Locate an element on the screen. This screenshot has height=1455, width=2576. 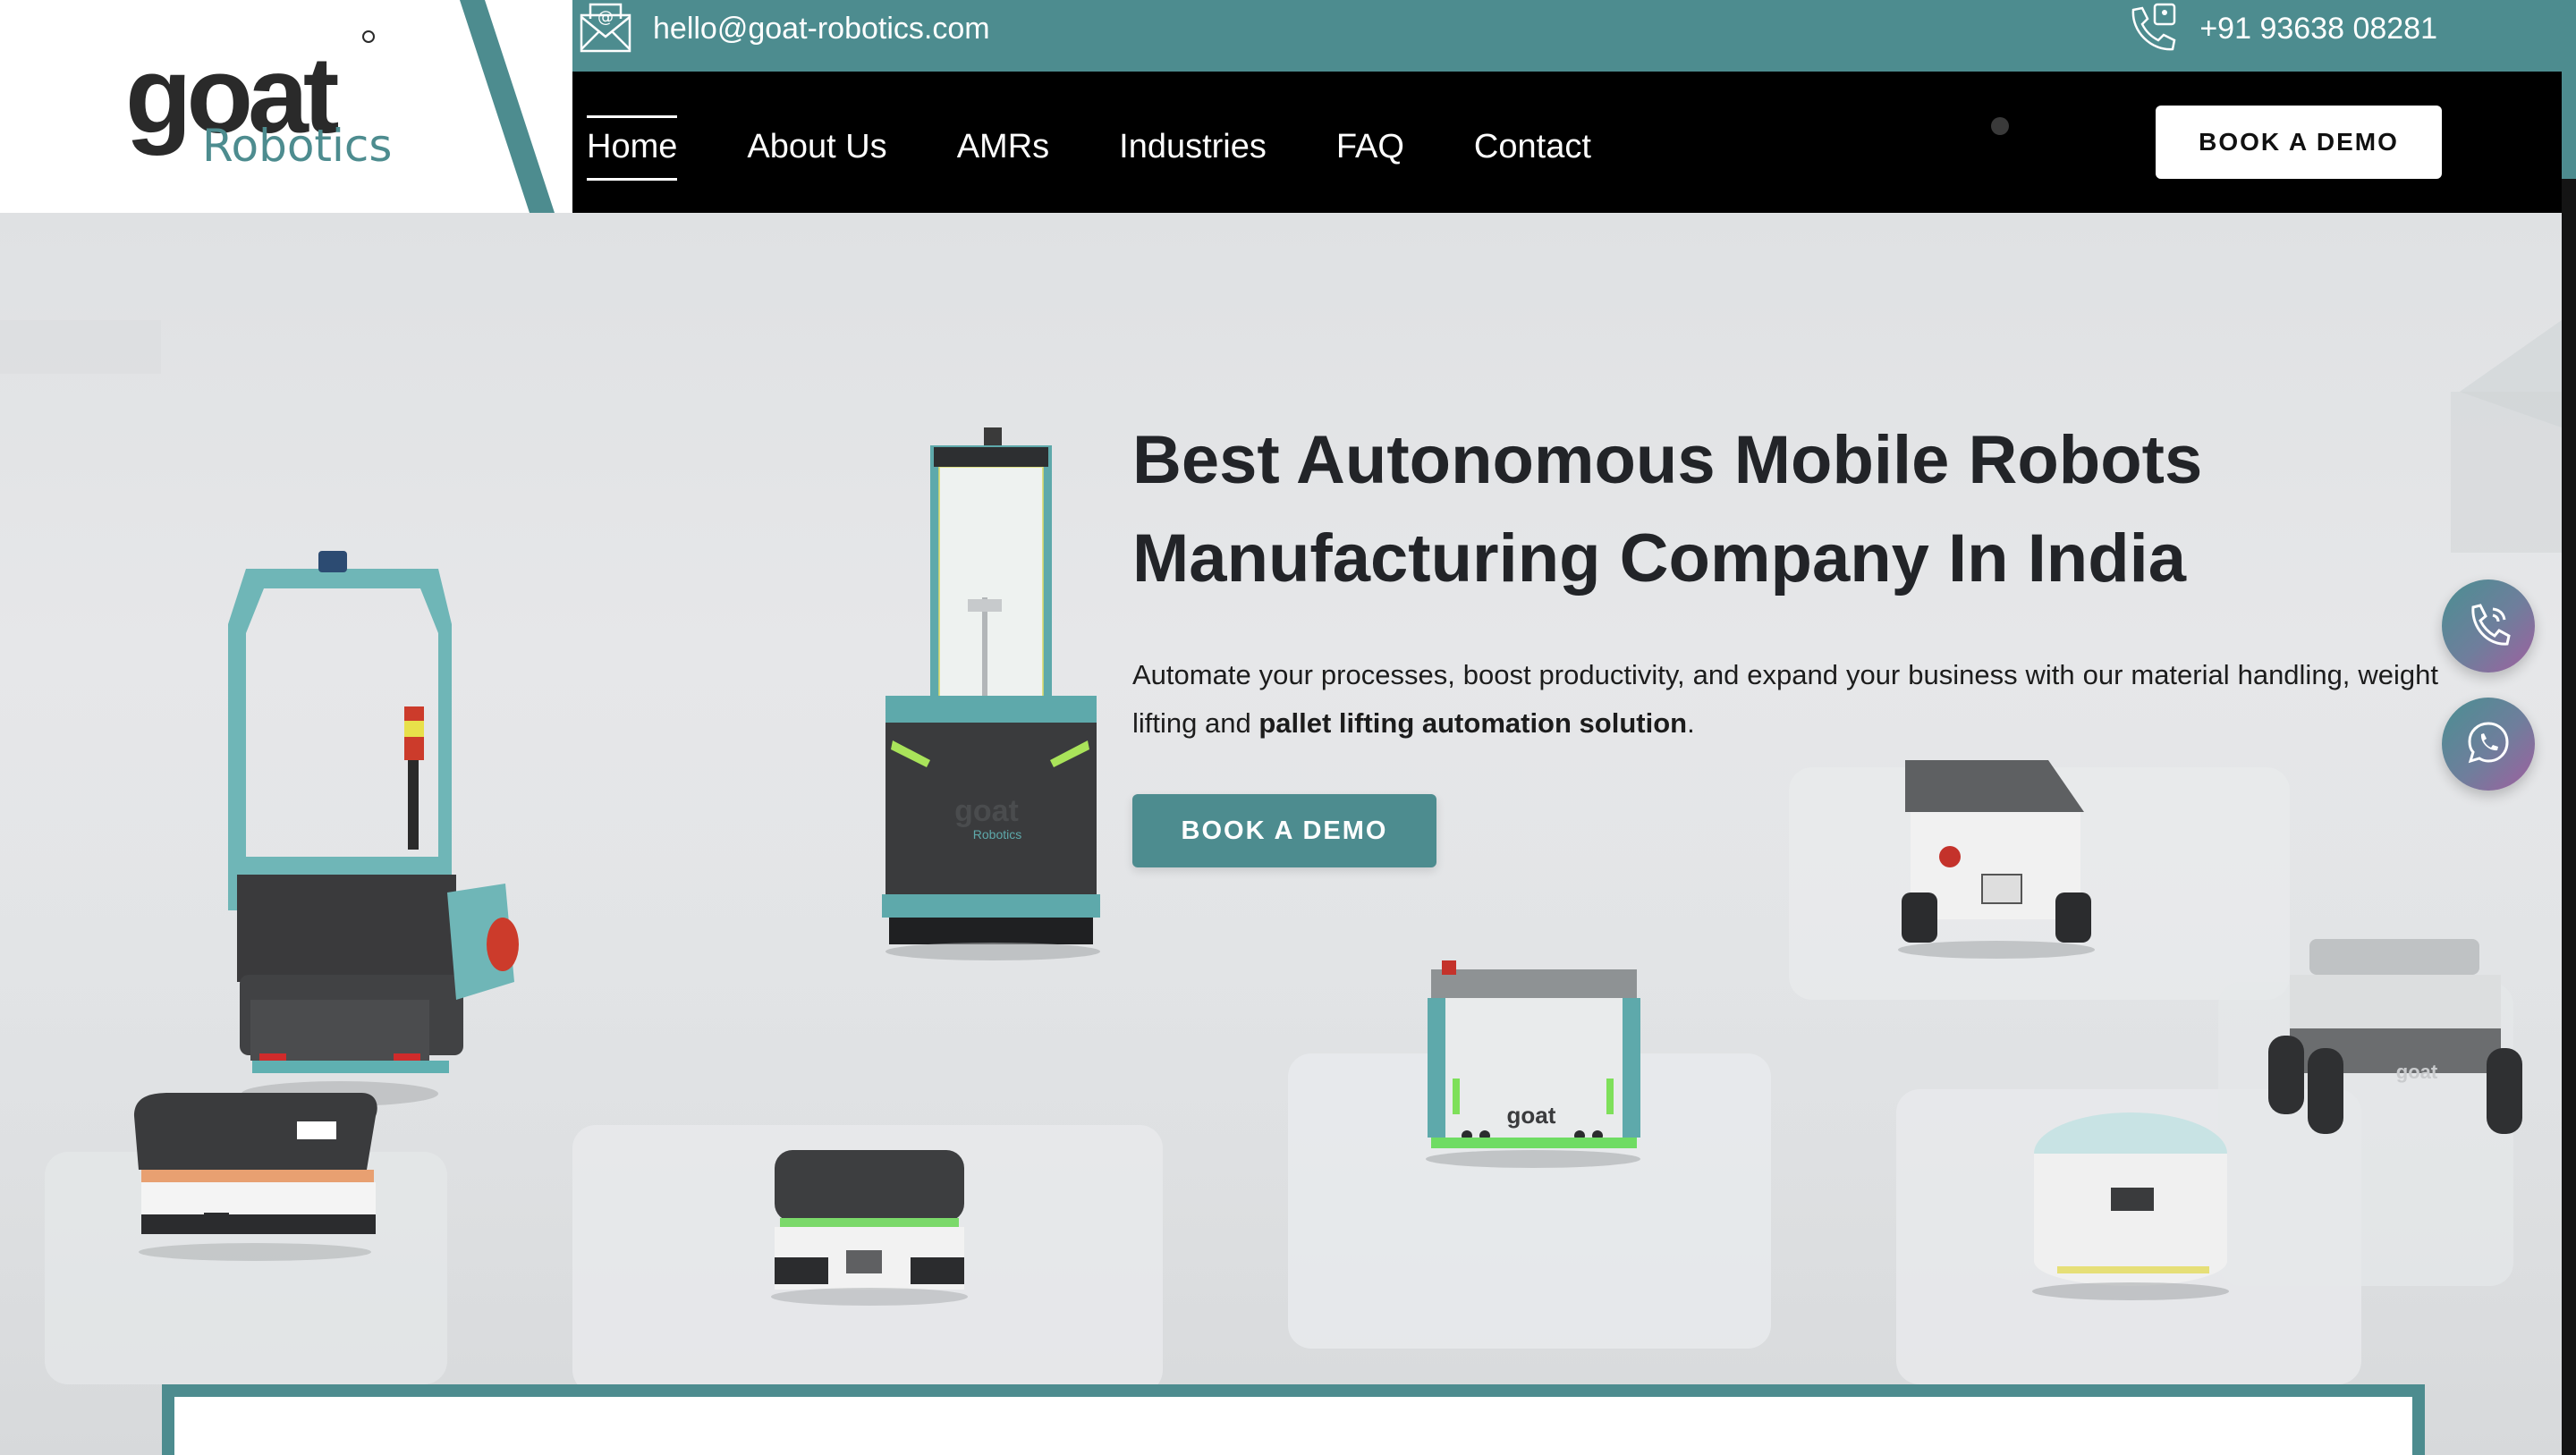
hero-description-end: . is located at coordinates (1691, 723).